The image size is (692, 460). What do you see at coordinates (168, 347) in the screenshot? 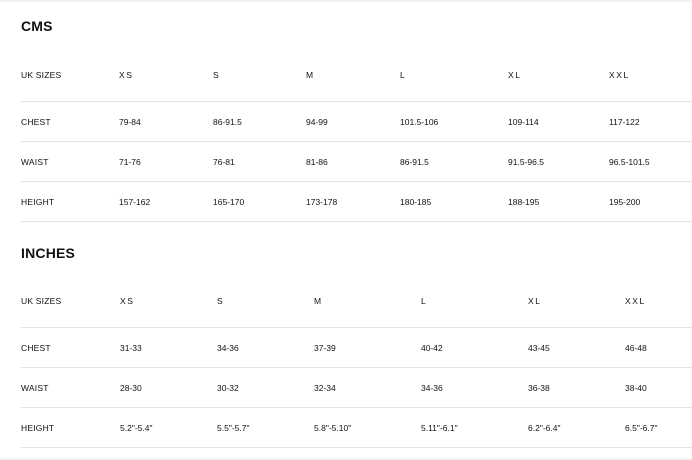
I see `cell-value: 31-33` at bounding box center [168, 347].